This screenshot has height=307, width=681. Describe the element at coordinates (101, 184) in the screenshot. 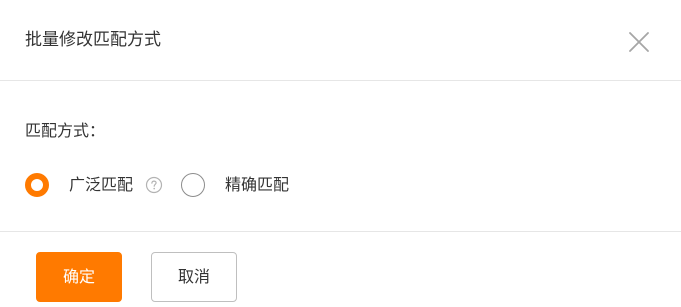

I see `radio-broad-match-label: 广泛匹配` at that location.